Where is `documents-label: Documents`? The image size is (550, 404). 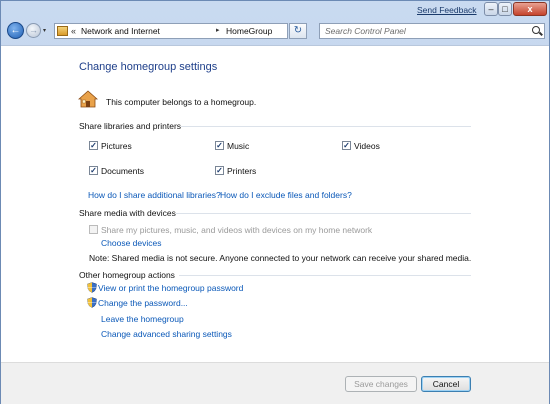 documents-label: Documents is located at coordinates (122, 171).